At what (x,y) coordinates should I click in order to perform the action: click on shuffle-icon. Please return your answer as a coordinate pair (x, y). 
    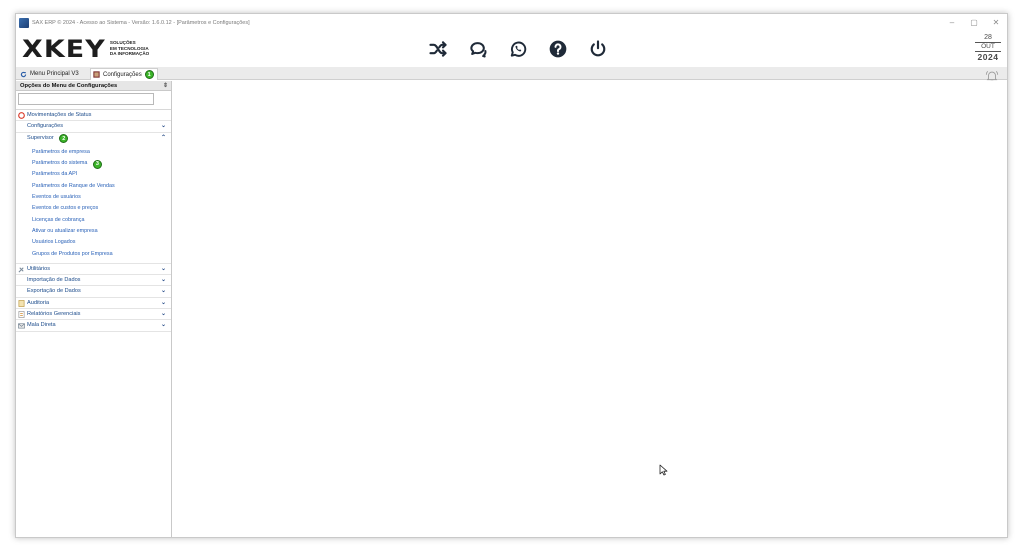
    Looking at the image, I should click on (438, 49).